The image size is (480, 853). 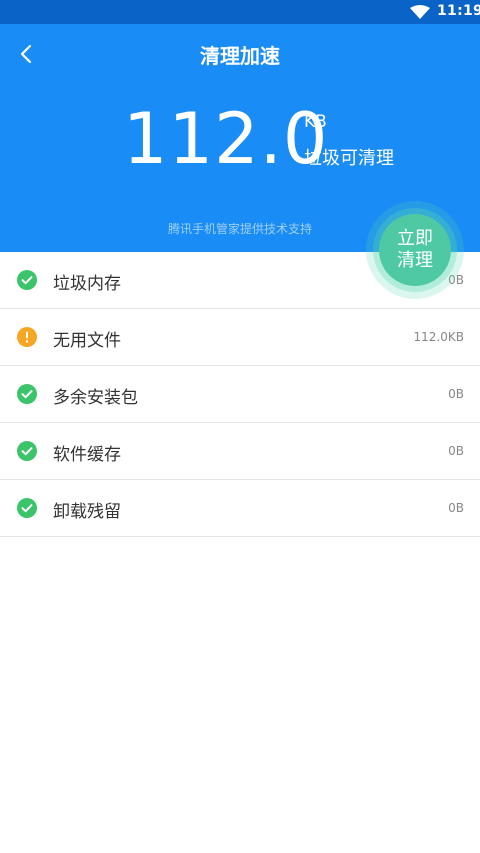 What do you see at coordinates (415, 260) in the screenshot?
I see `clean-button-line2: 清理` at bounding box center [415, 260].